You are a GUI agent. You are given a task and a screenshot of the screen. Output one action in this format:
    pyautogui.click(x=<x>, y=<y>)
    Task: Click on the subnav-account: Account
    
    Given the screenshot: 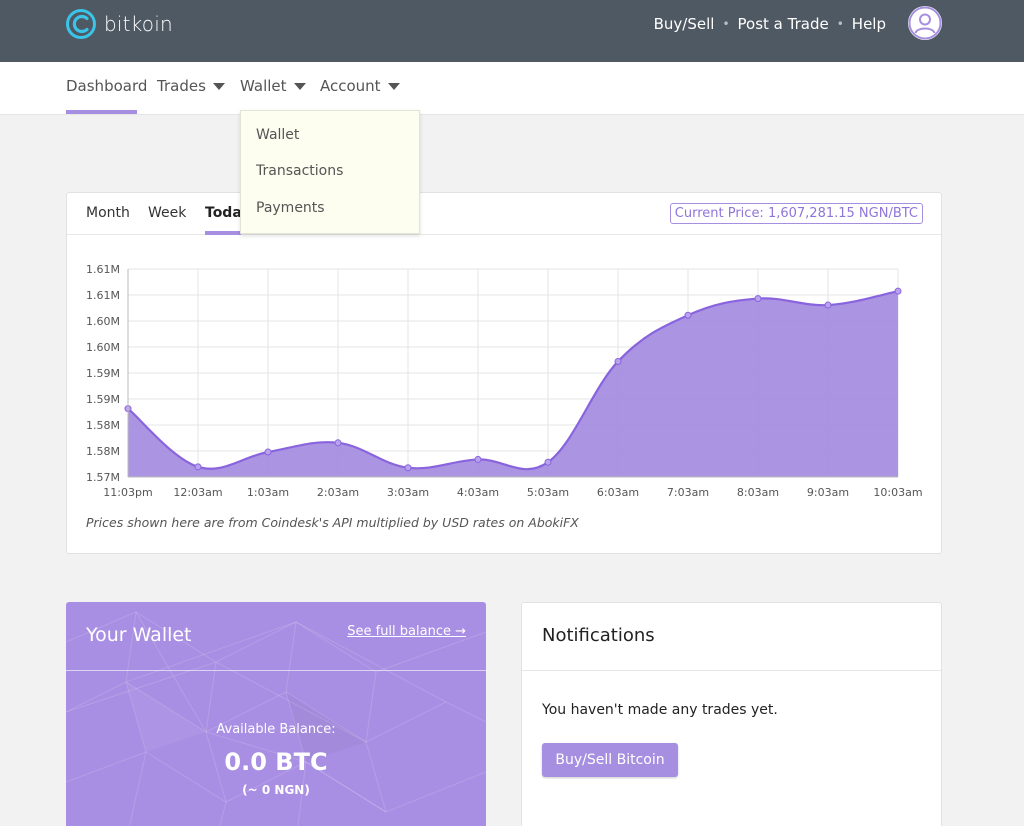 What is the action you would take?
    pyautogui.click(x=360, y=86)
    